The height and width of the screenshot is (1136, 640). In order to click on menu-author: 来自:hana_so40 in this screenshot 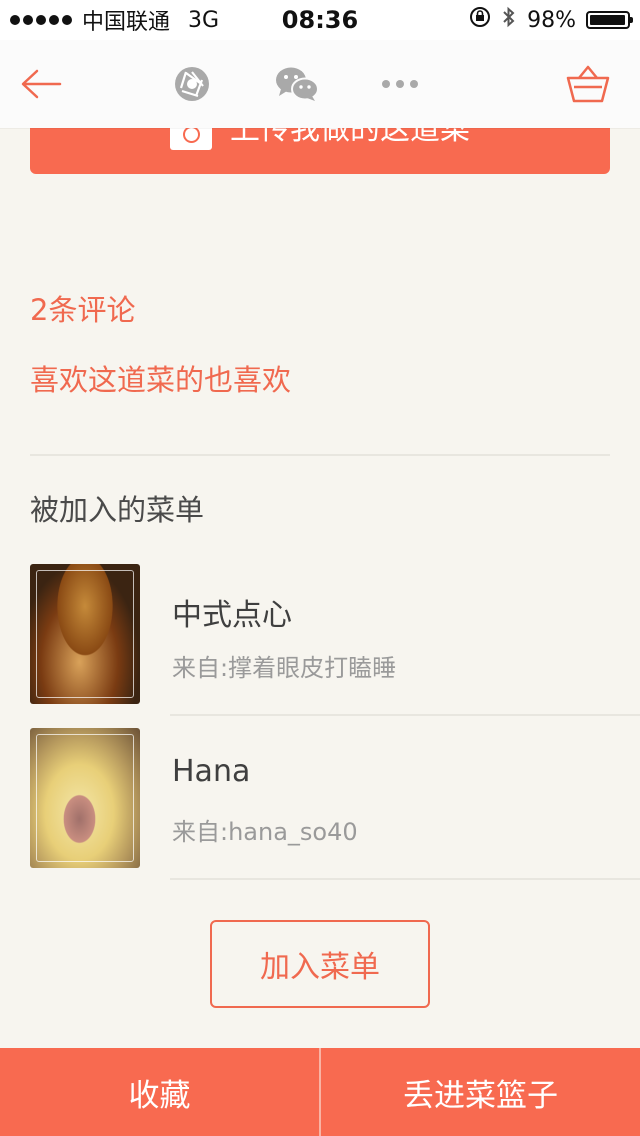, I will do `click(265, 832)`.